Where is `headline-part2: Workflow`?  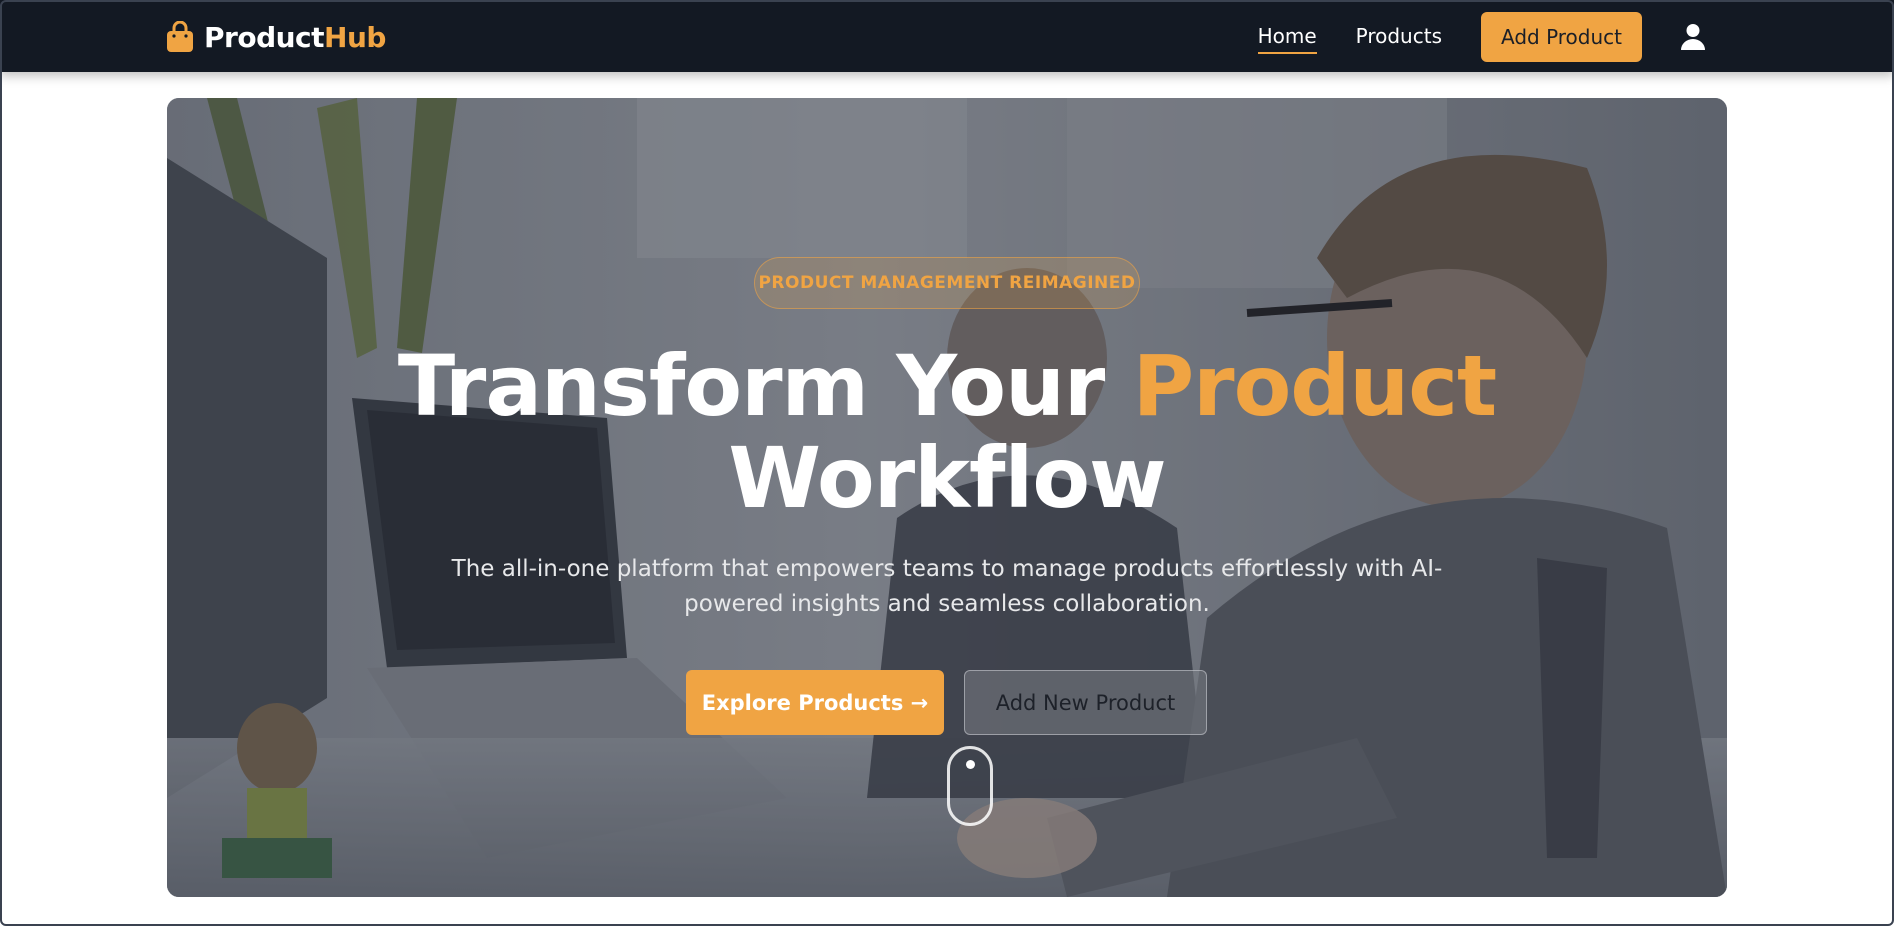 headline-part2: Workflow is located at coordinates (947, 478).